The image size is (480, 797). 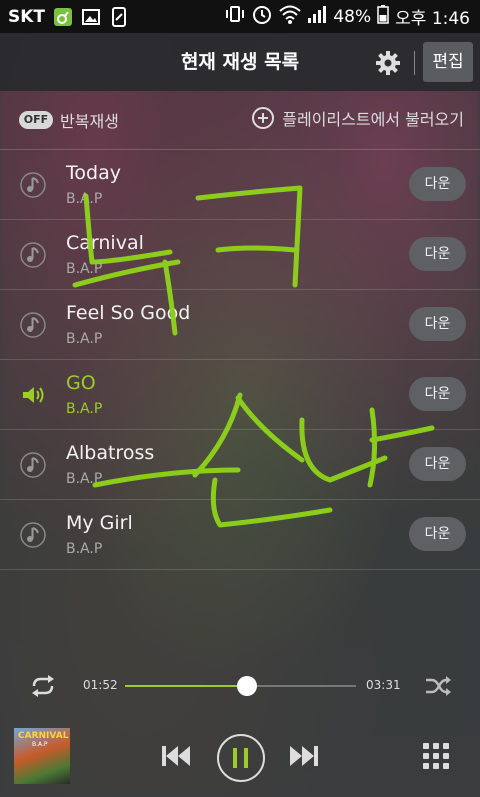 What do you see at coordinates (110, 453) in the screenshot?
I see `track-title: Albatross` at bounding box center [110, 453].